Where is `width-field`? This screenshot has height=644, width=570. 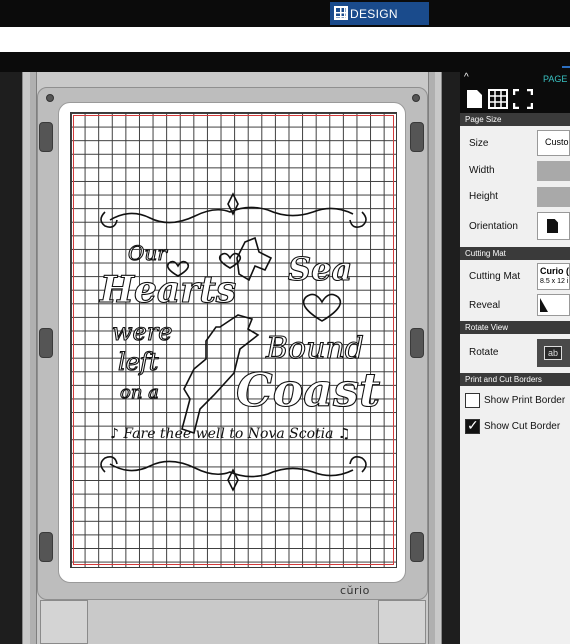 width-field is located at coordinates (553, 171).